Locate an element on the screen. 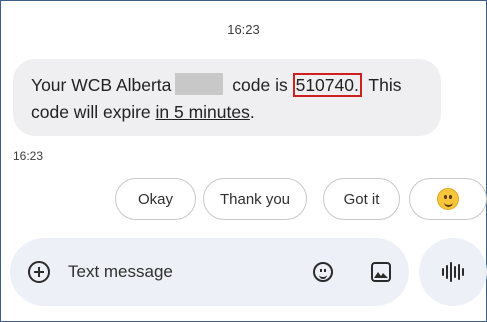 This screenshot has width=487, height=322. voice-message-button is located at coordinates (453, 272).